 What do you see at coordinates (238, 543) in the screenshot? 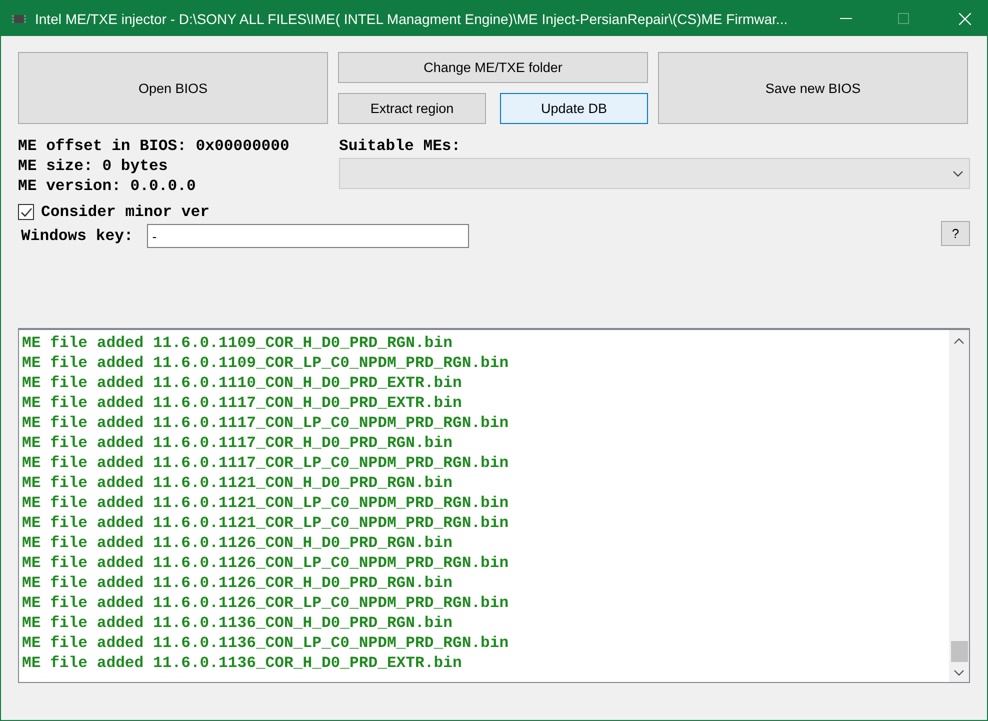
I see `log-line: ME file added 11.6.0.1126_CON_H_D0_PRD_RGN.bin` at bounding box center [238, 543].